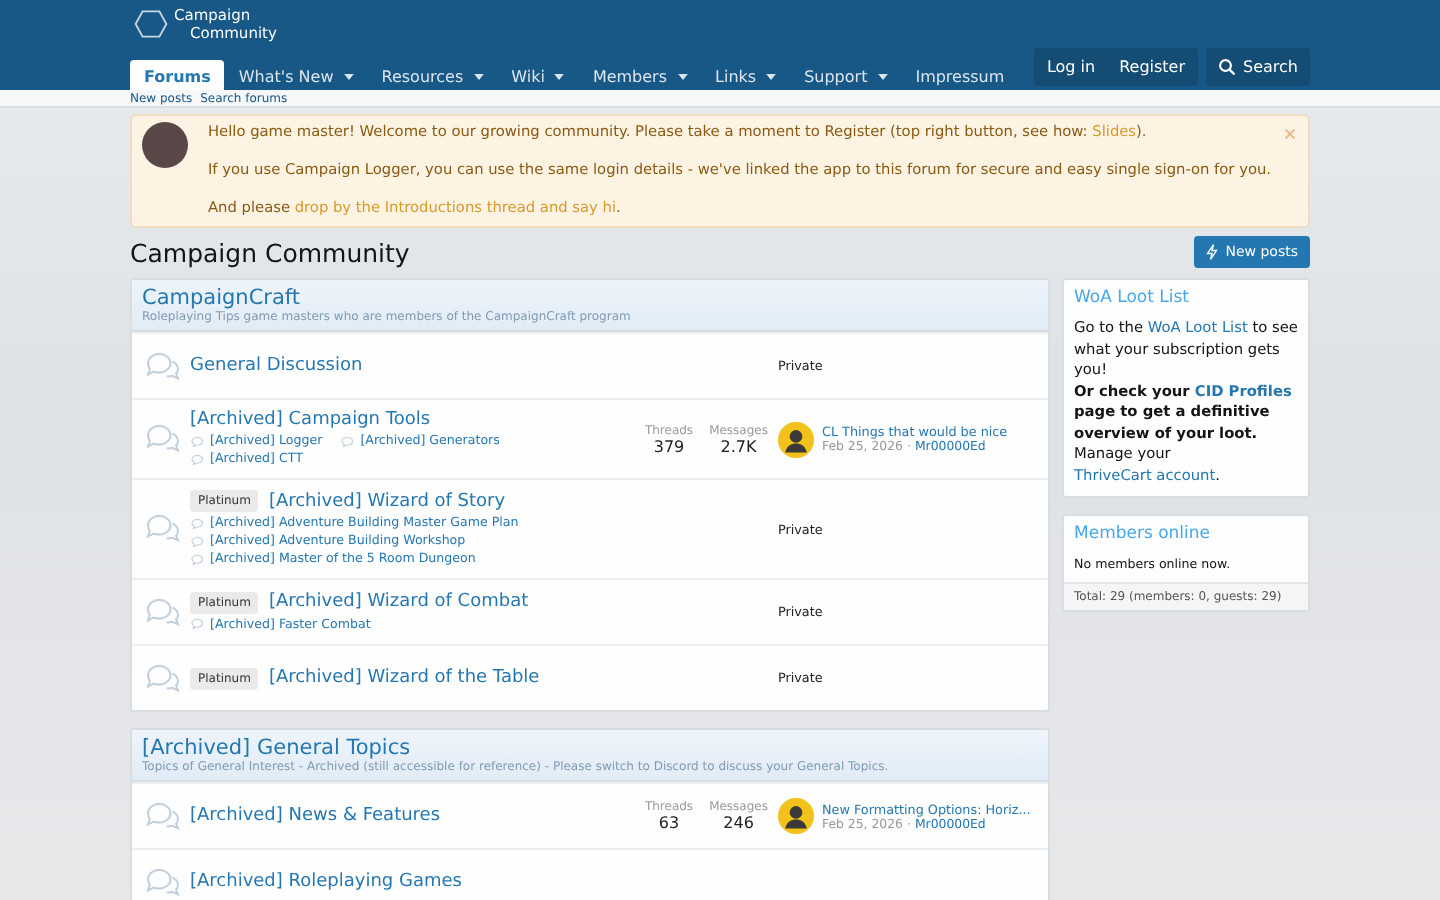  Describe the element at coordinates (746, 76) in the screenshot. I see `nav-tab: Links` at that location.